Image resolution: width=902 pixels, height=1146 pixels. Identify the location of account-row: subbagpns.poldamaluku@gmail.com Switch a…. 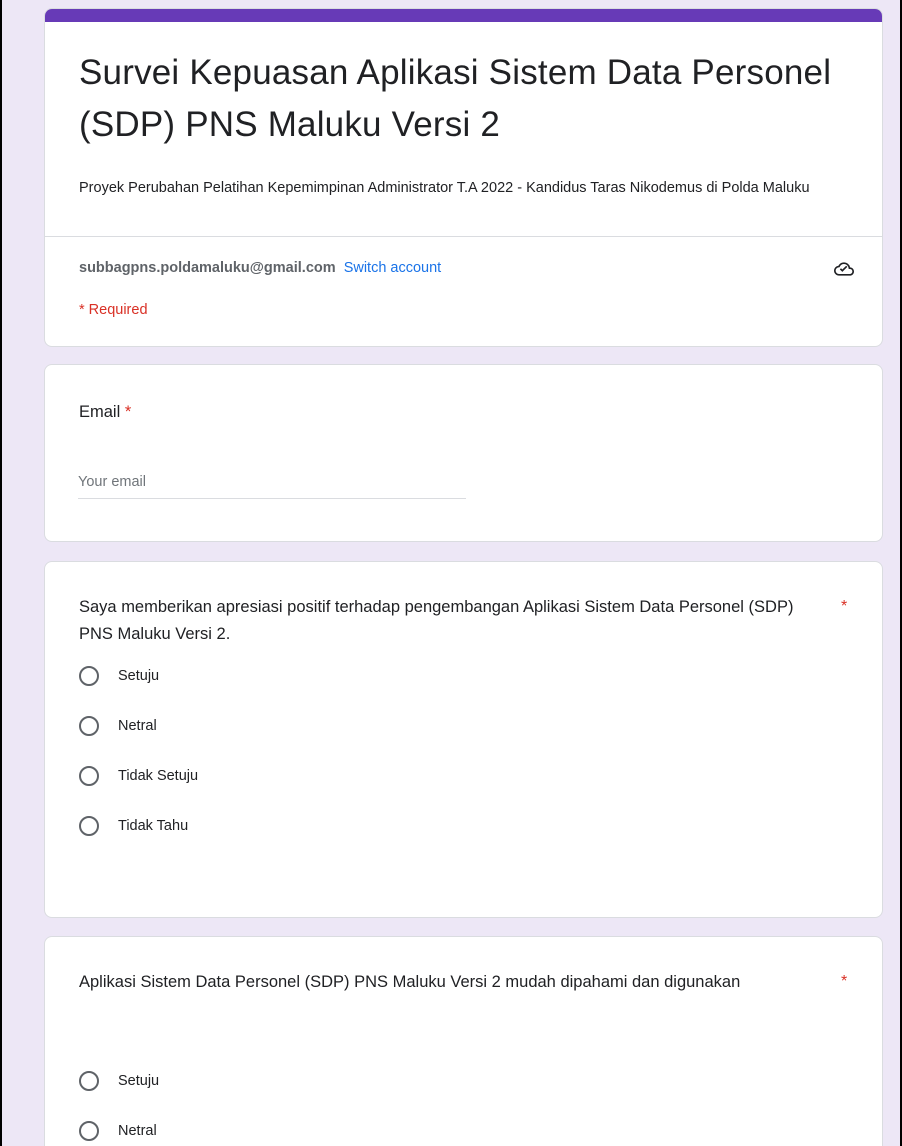
(260, 268).